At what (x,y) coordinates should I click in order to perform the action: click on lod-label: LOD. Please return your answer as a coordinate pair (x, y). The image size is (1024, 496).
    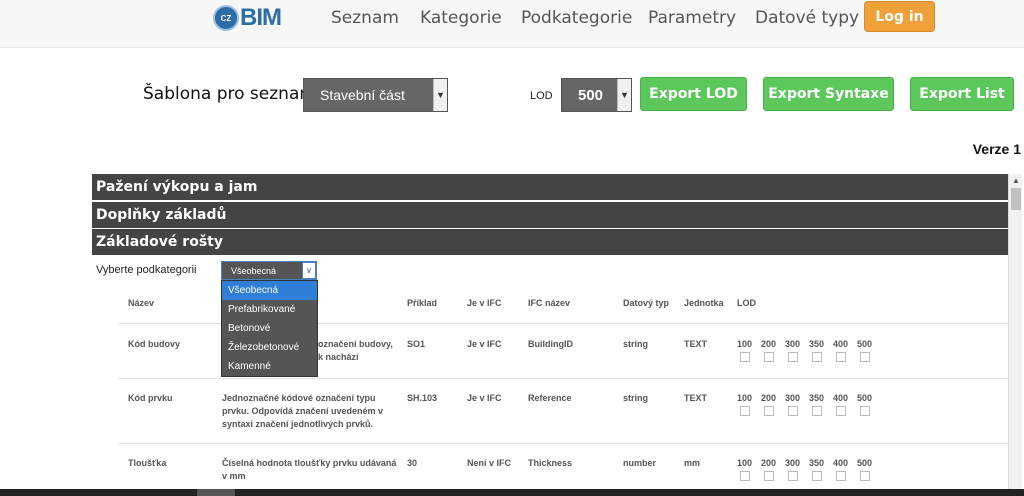
    Looking at the image, I should click on (541, 96).